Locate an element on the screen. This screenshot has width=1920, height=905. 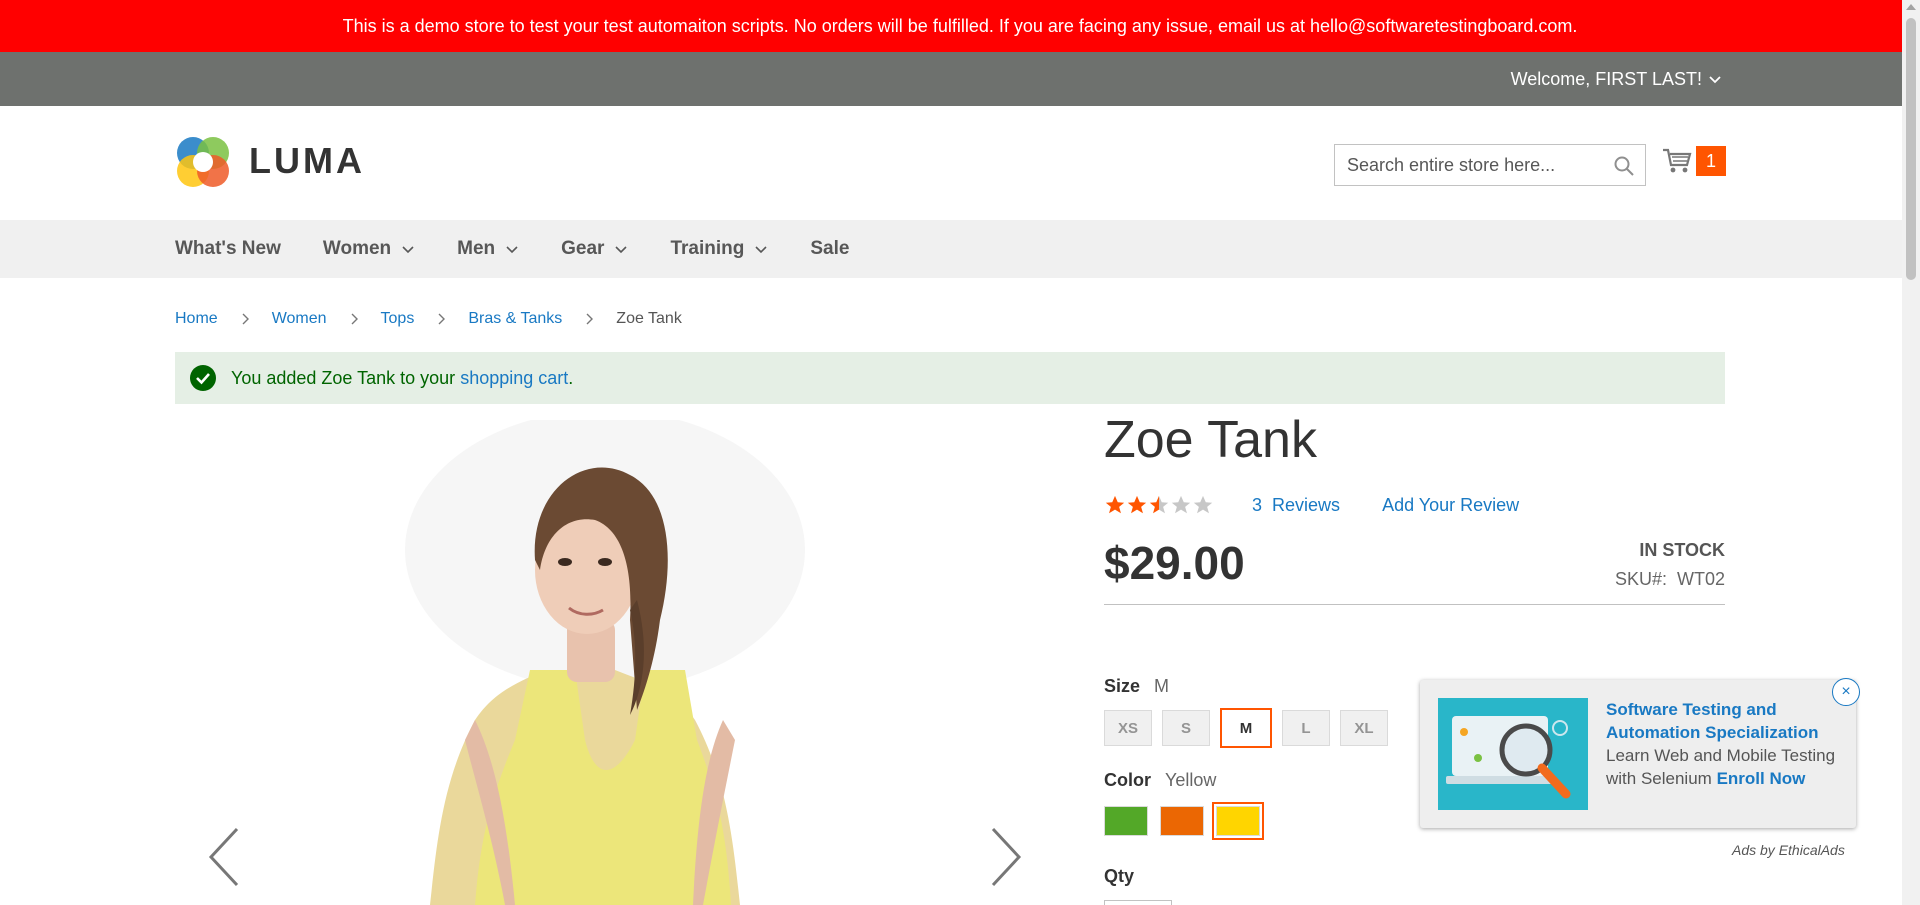
ad-image is located at coordinates (1513, 754).